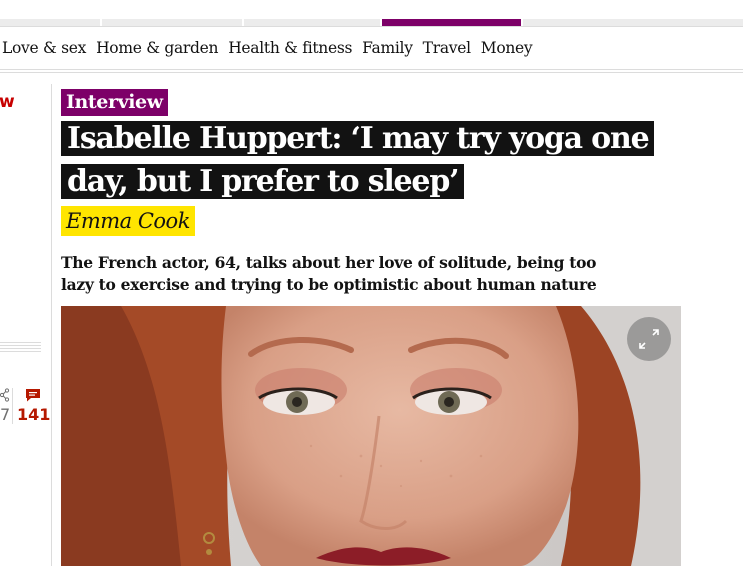  I want to click on comment-count: 141, so click(33, 414).